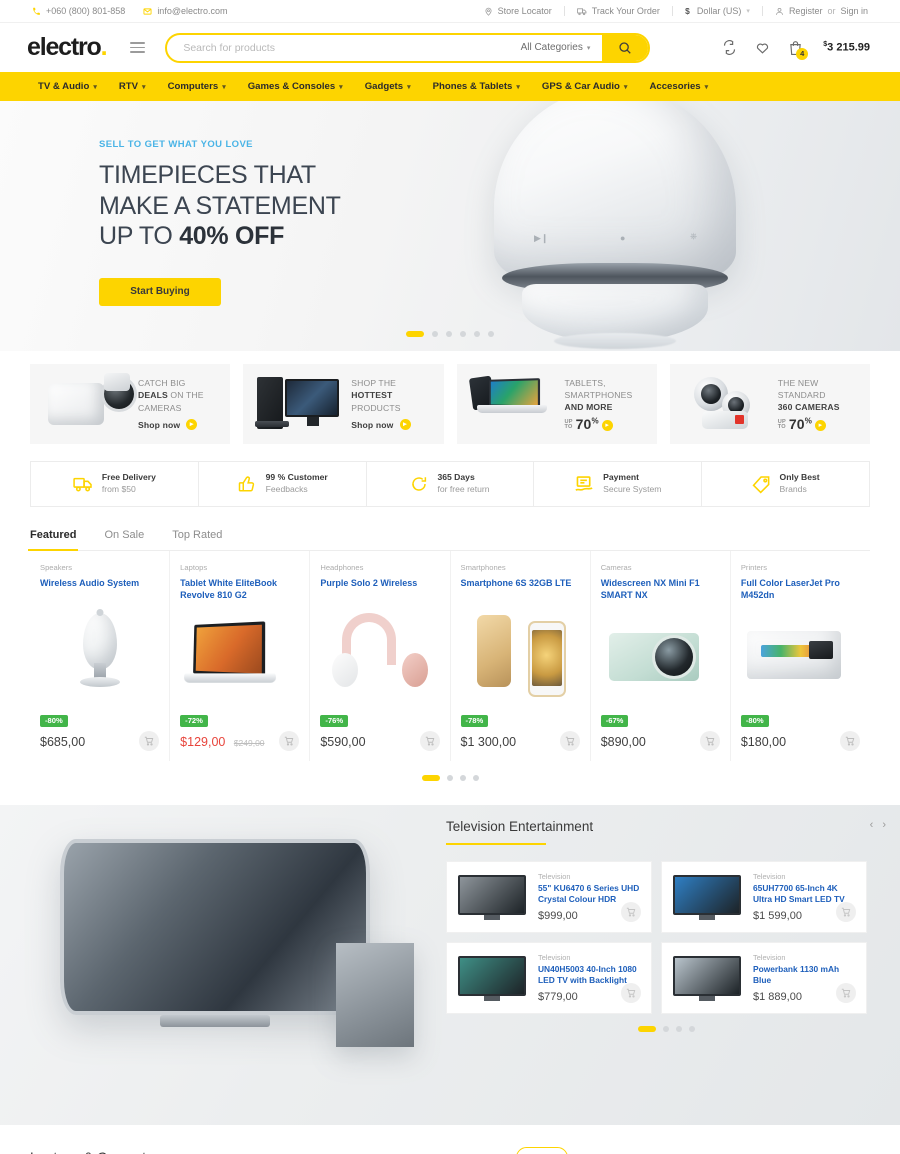 Image resolution: width=900 pixels, height=1154 pixels. Describe the element at coordinates (67, 47) in the screenshot. I see `site-logo: electro.` at that location.